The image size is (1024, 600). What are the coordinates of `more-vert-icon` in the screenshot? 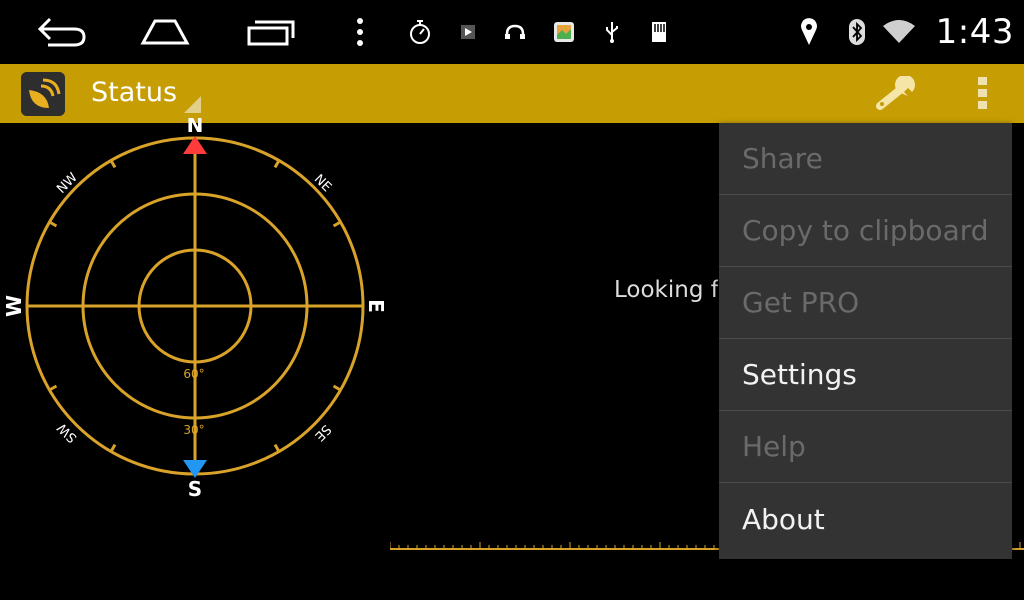 It's located at (360, 32).